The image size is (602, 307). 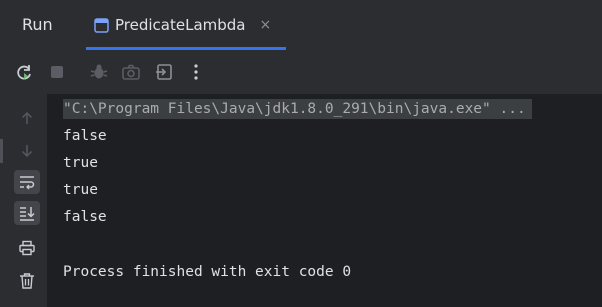 I want to click on exit-icon, so click(x=164, y=72).